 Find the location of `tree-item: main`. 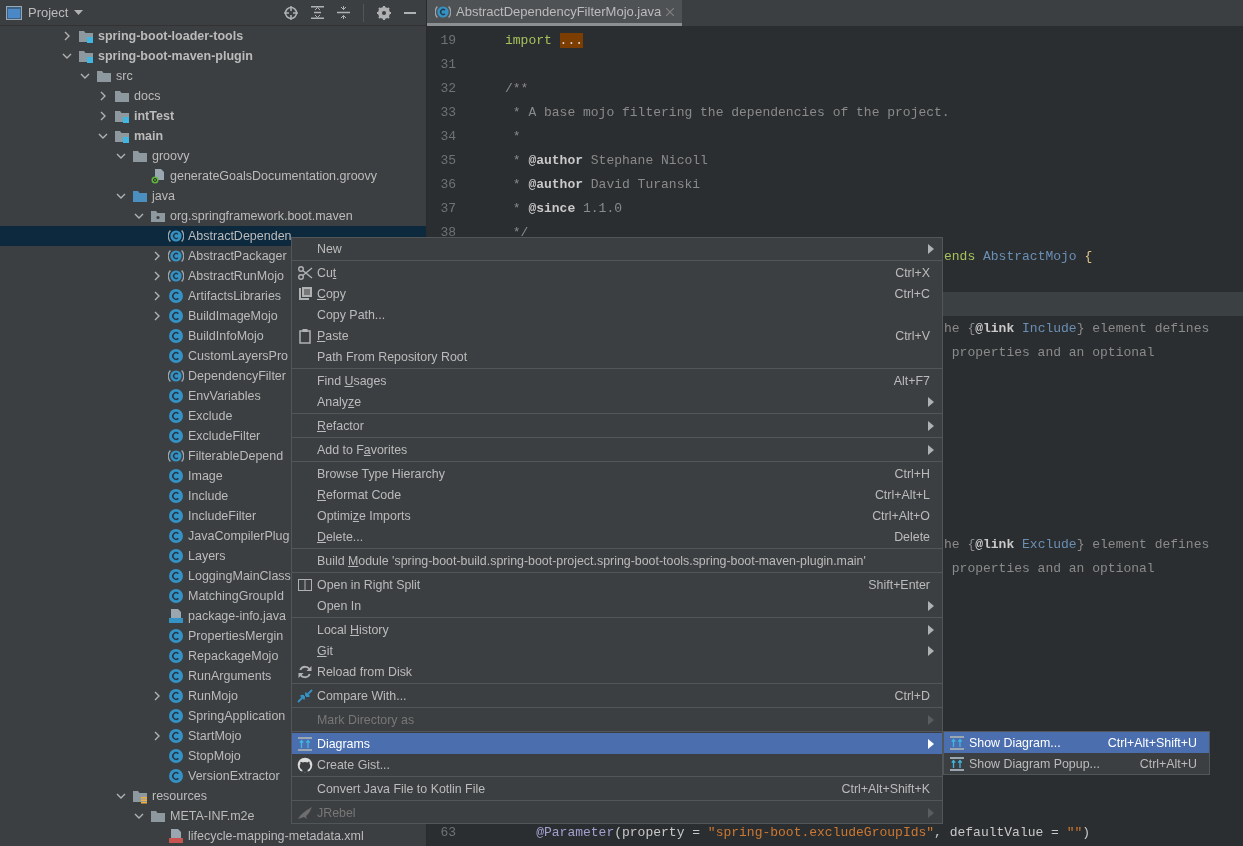

tree-item: main is located at coordinates (213, 136).